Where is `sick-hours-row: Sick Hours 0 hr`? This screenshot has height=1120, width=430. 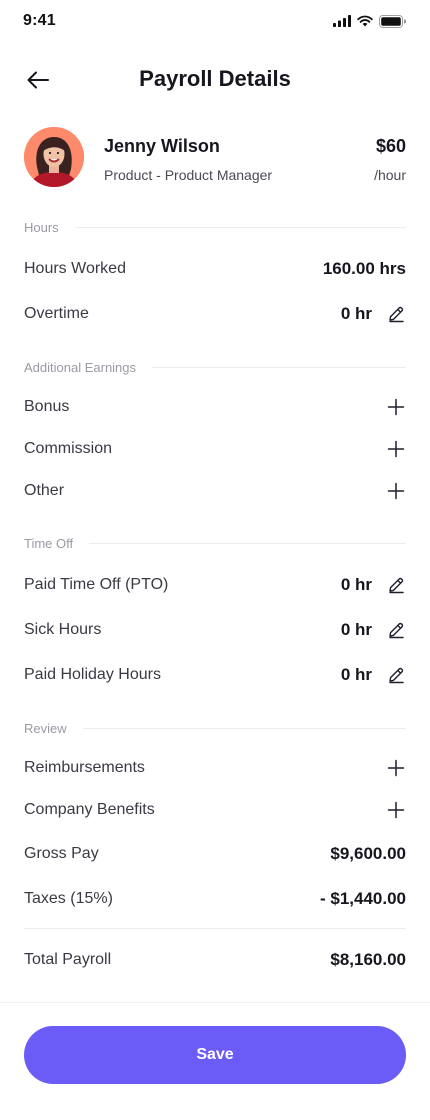 sick-hours-row: Sick Hours 0 hr is located at coordinates (215, 630).